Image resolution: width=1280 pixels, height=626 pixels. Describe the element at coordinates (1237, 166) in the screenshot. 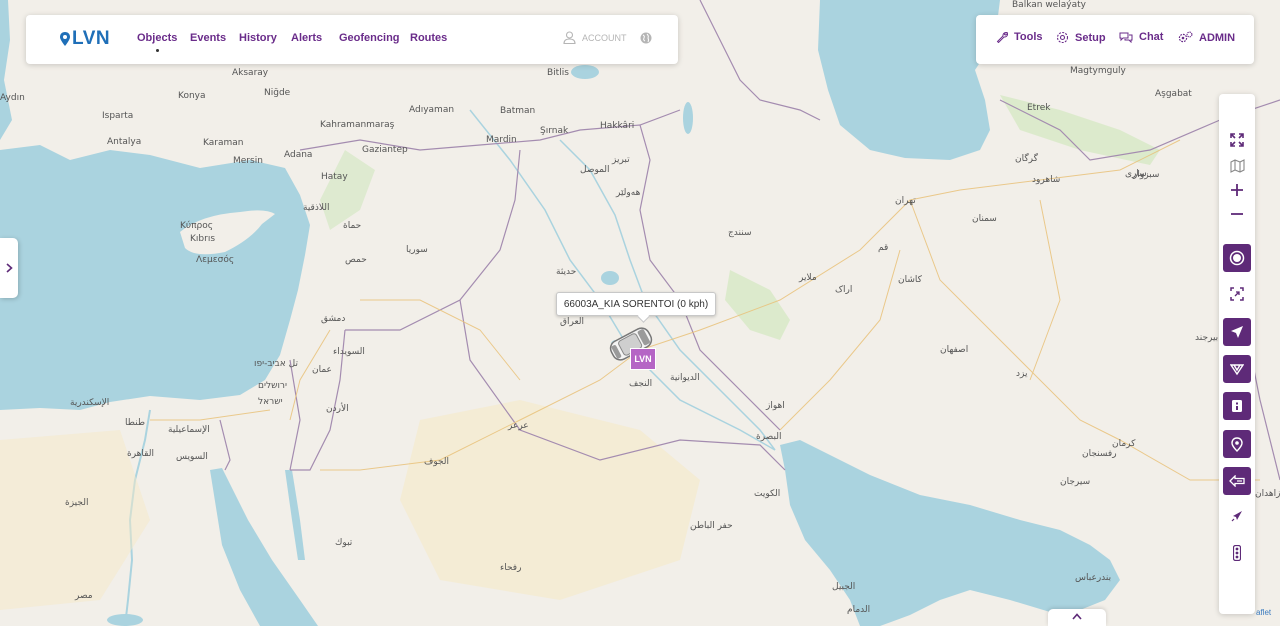

I see `map-layers-icon` at that location.